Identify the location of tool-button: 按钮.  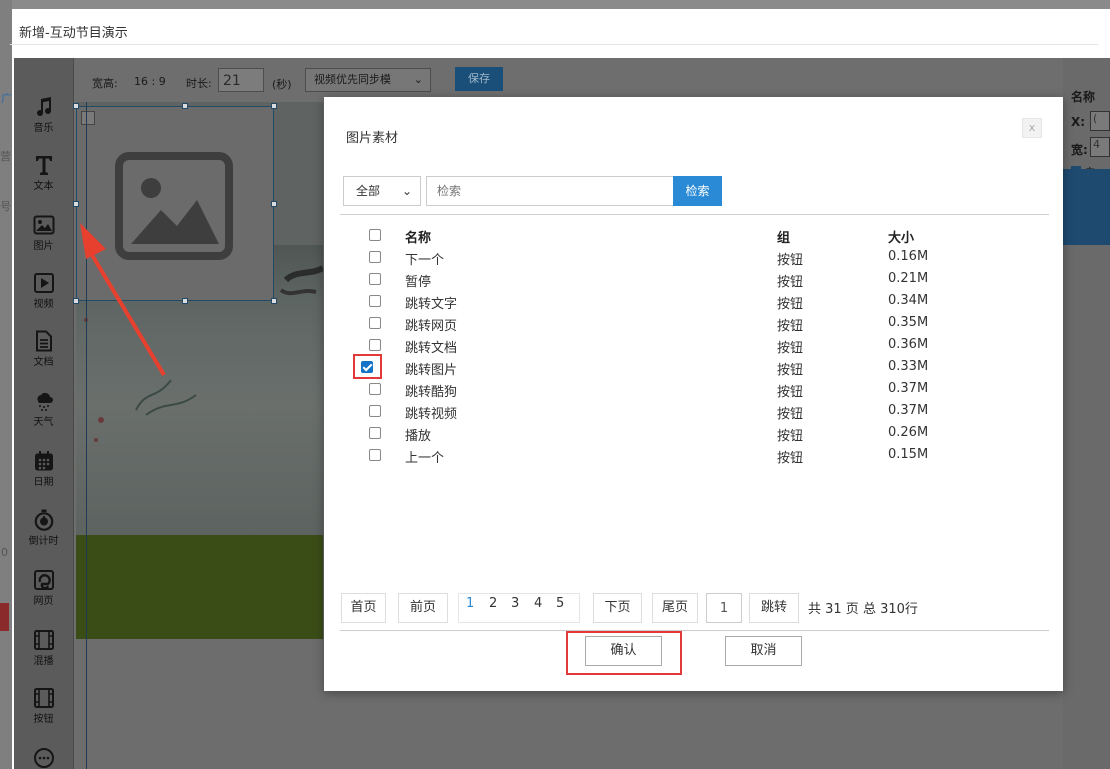
(43, 706).